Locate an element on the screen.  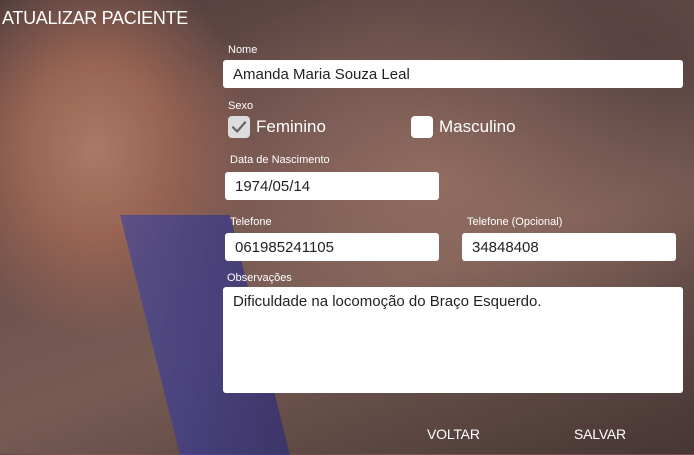
feminino-label: Feminino is located at coordinates (291, 126).